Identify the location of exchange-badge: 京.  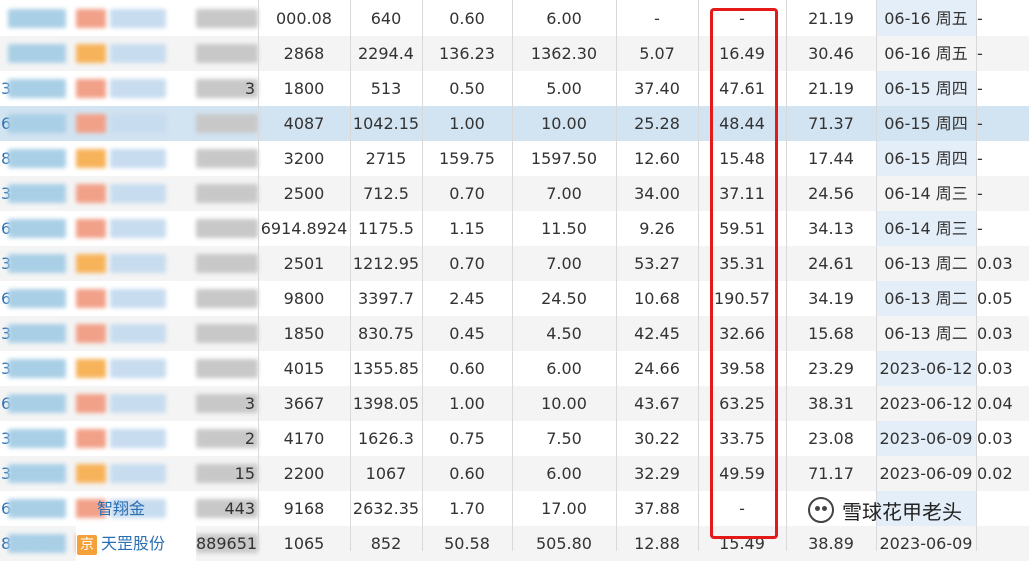
(87, 545).